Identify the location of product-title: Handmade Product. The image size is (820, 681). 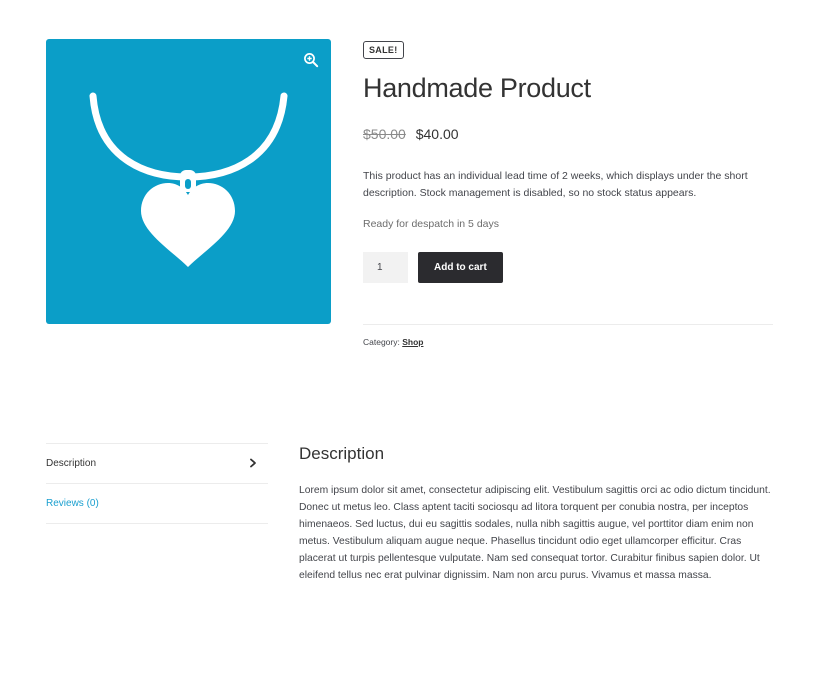
(477, 88).